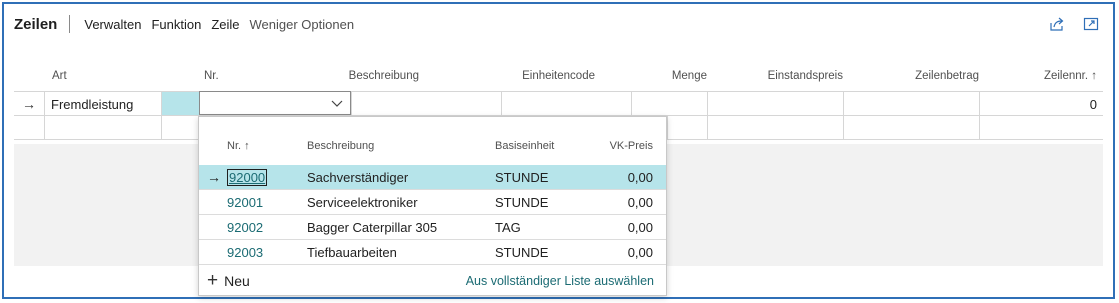 The width and height of the screenshot is (1119, 303). Describe the element at coordinates (275, 103) in the screenshot. I see `nr-combobox` at that location.